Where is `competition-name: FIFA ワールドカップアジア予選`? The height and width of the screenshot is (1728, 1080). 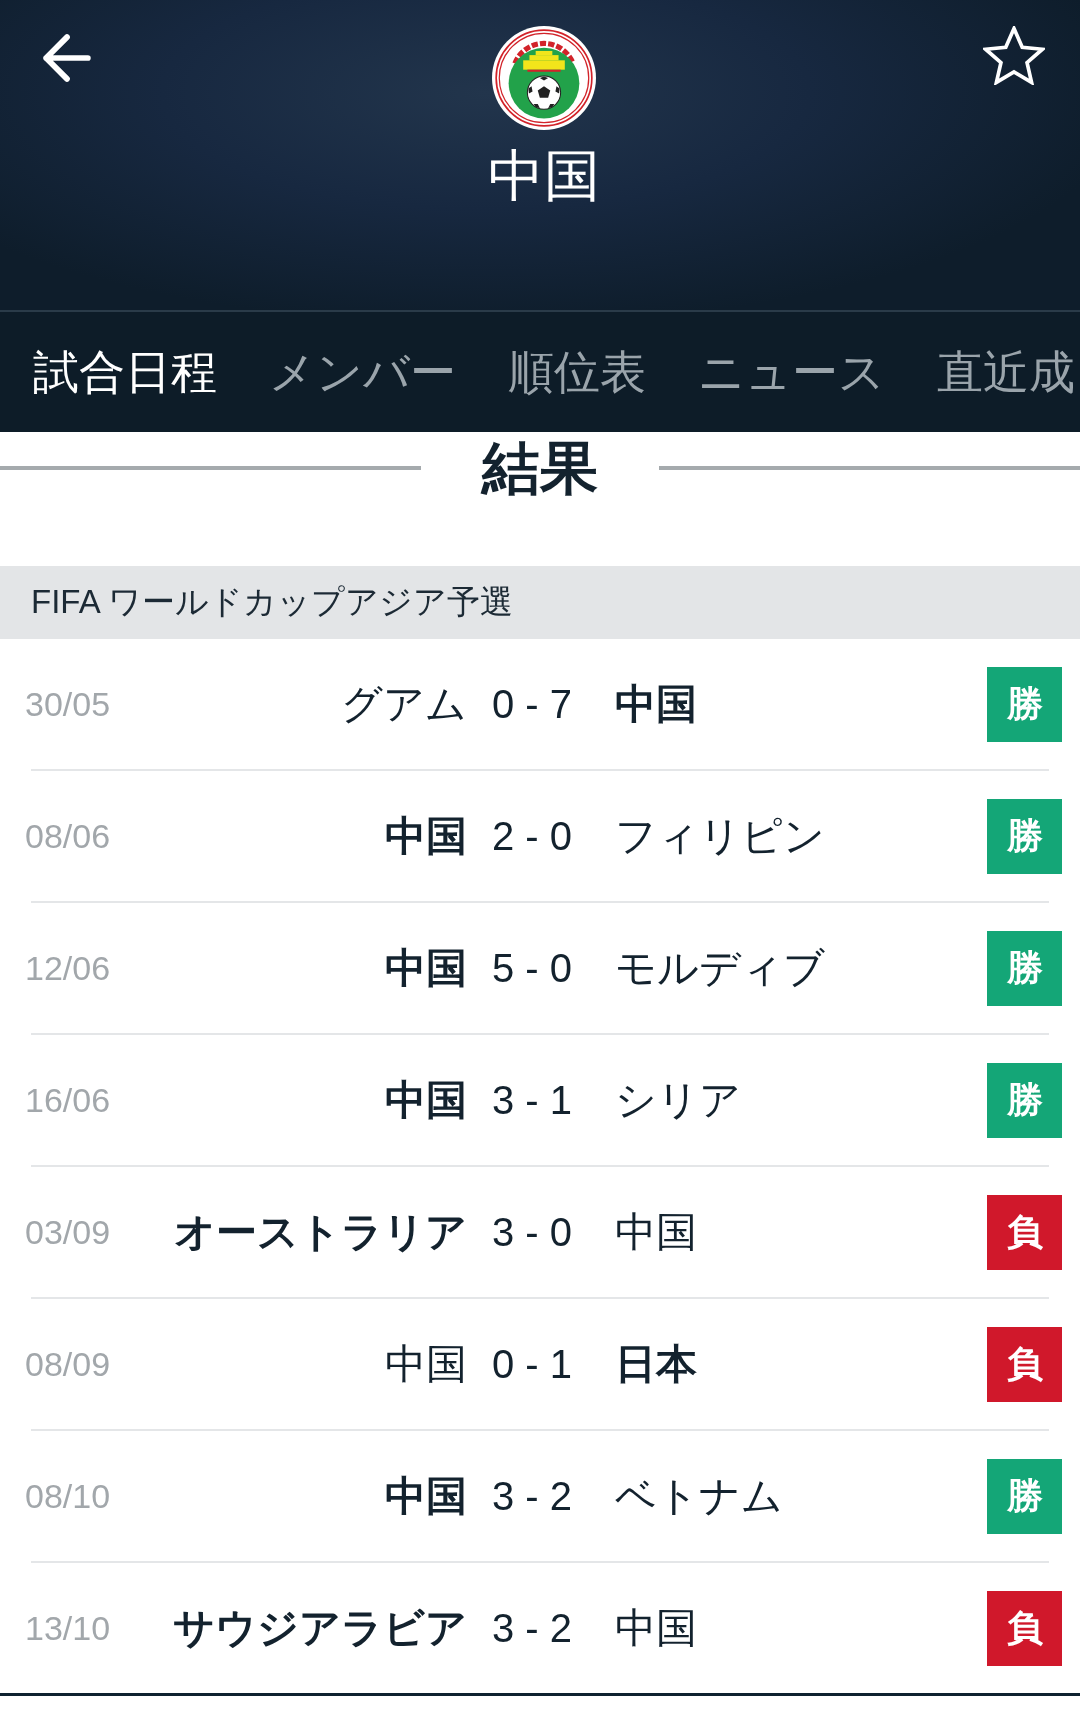
competition-name: FIFA ワールドカップアジア予選 is located at coordinates (272, 602).